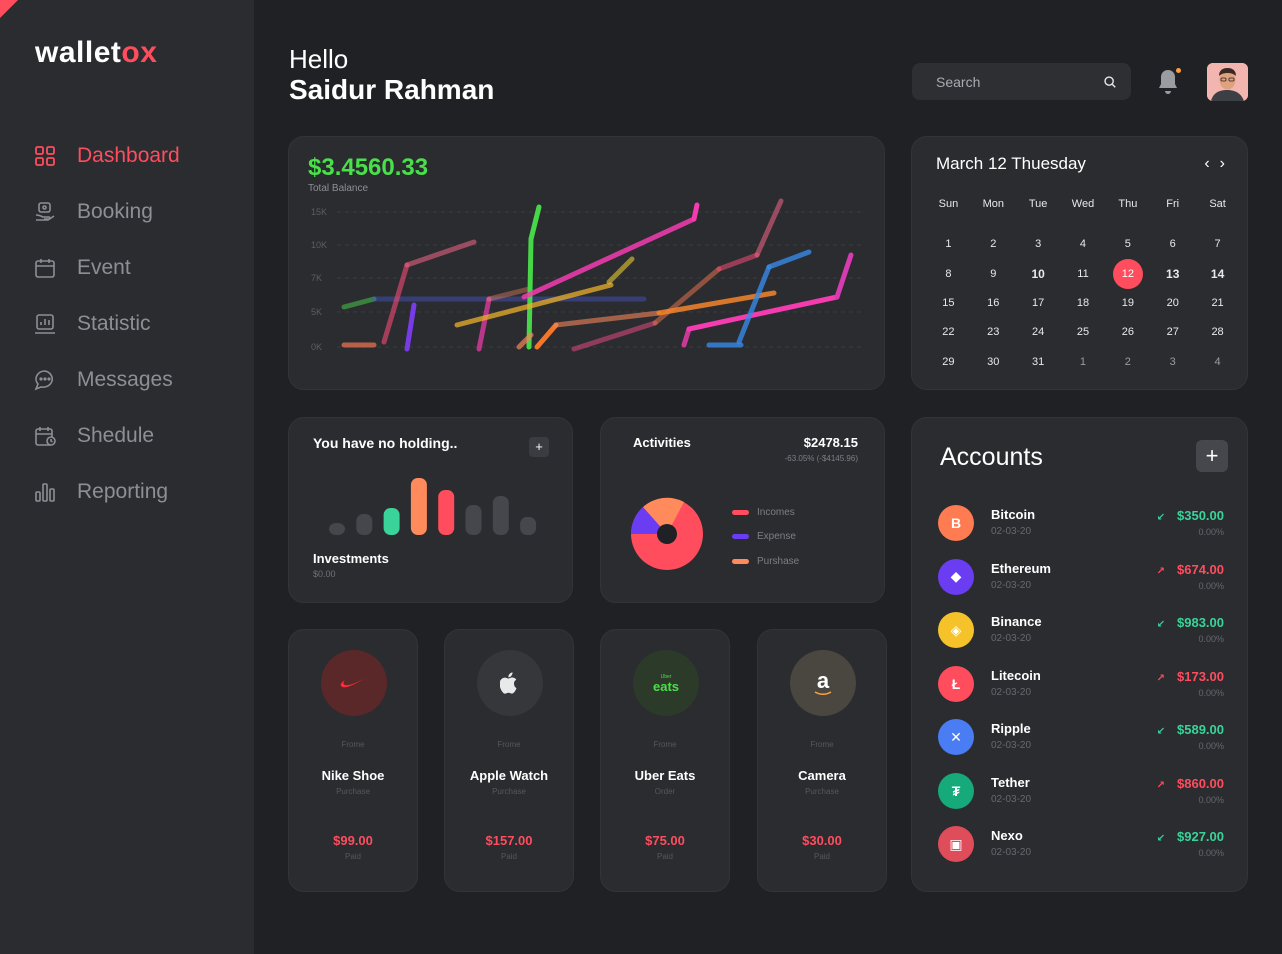 The width and height of the screenshot is (1282, 954). I want to click on calendar-day: 28, so click(1217, 332).